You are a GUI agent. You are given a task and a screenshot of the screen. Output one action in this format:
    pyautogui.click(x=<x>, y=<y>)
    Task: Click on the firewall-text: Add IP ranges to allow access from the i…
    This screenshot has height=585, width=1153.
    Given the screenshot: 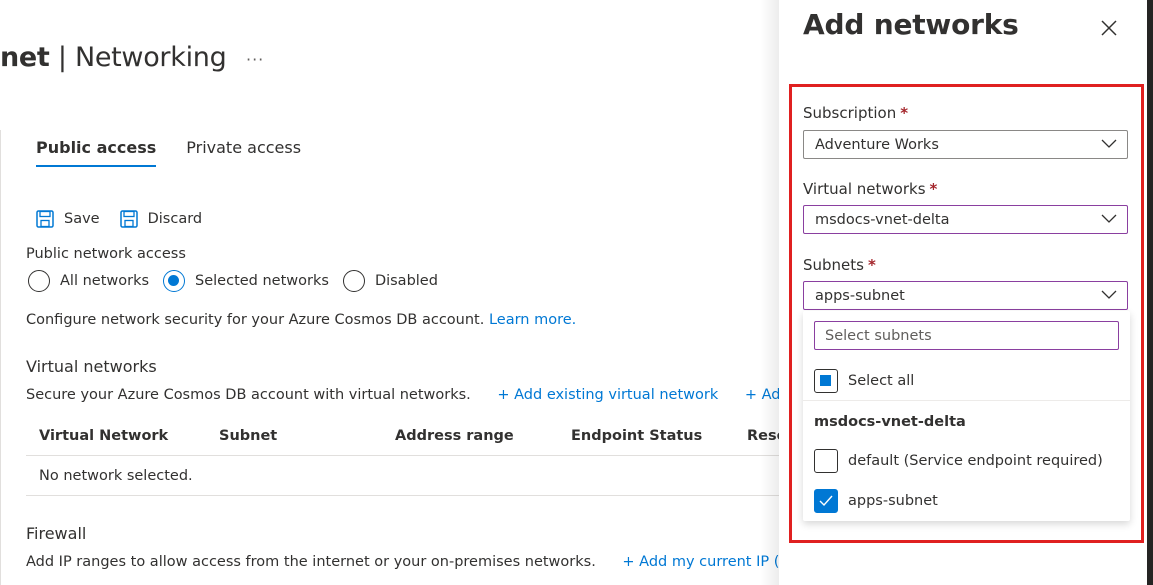 What is the action you would take?
    pyautogui.click(x=311, y=562)
    